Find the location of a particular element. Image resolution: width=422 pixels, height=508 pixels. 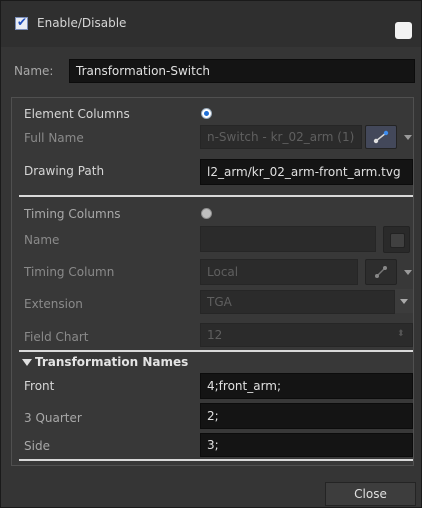

extension-dropdown-button is located at coordinates (404, 301).